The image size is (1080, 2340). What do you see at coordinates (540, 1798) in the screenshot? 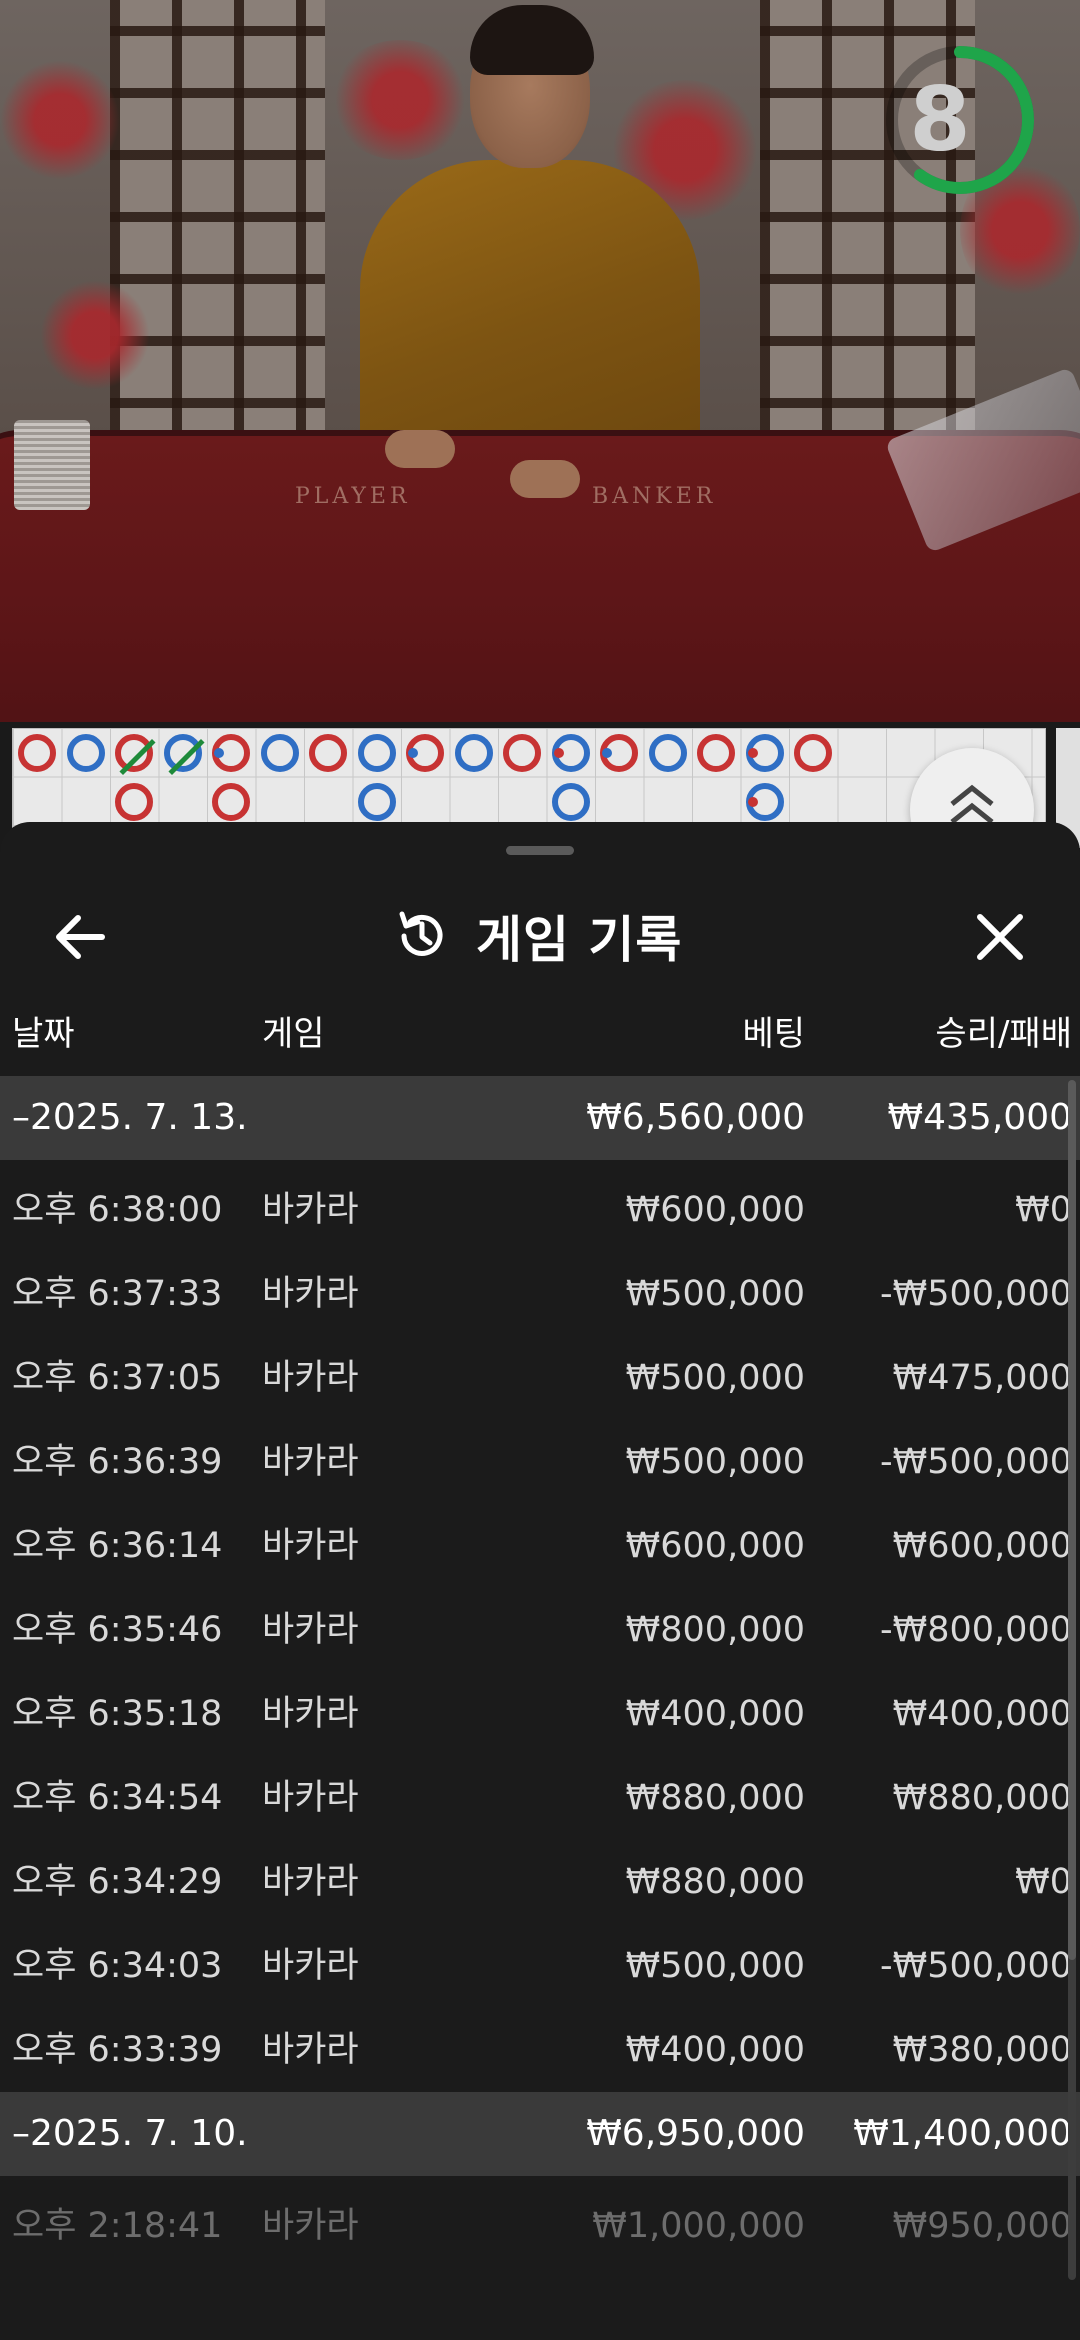
I see `table-row: 오후 6:34:54 바카라 ₩880,000 ₩880,000` at bounding box center [540, 1798].